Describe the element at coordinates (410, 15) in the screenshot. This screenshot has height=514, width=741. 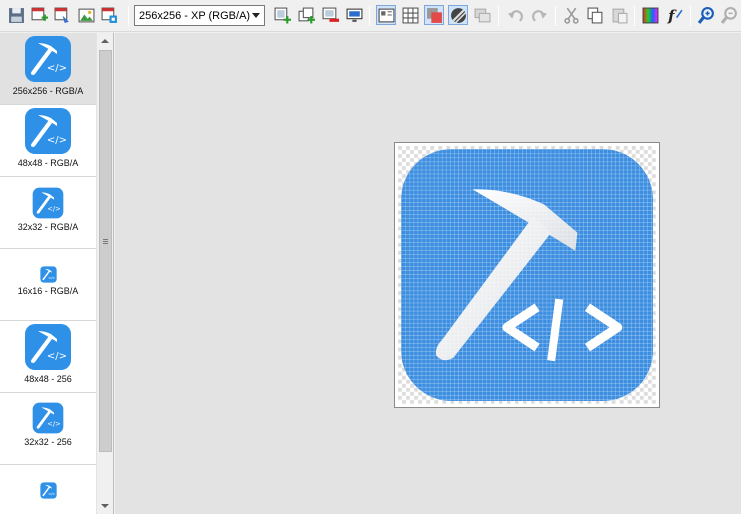
I see `grid-icon` at that location.